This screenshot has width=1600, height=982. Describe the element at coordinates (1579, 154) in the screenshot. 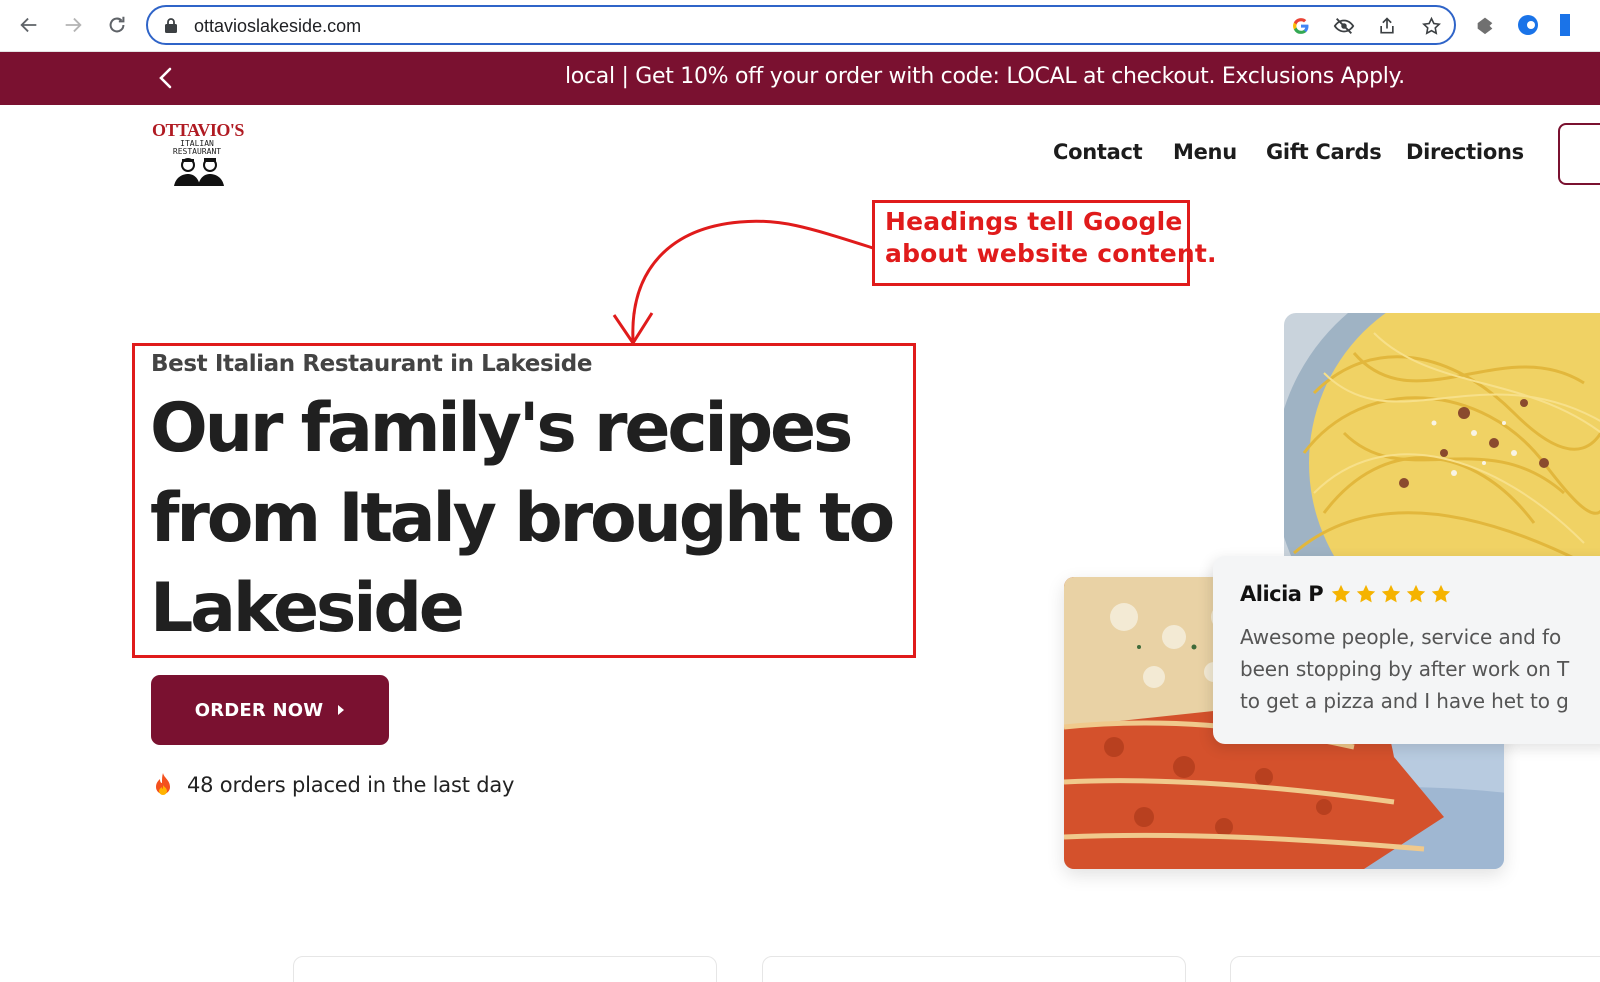

I see `nav-cta-button` at that location.